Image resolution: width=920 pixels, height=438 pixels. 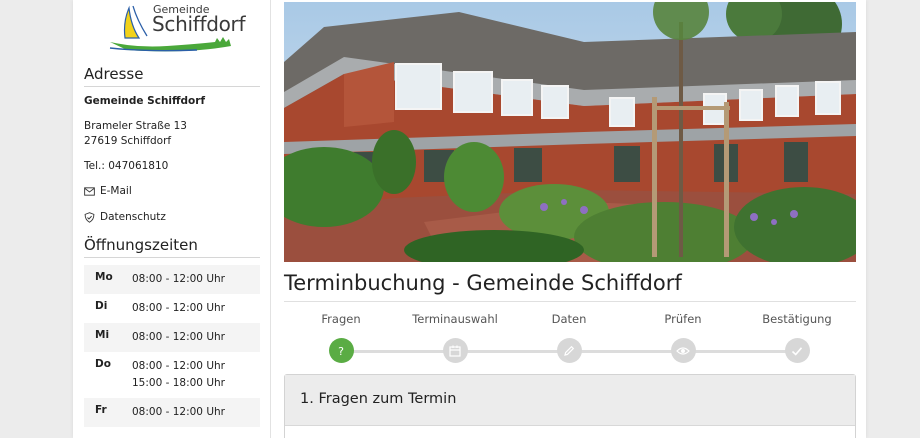 I want to click on municipality-logo: Gemeinde Schiffdorf, so click(x=177, y=29).